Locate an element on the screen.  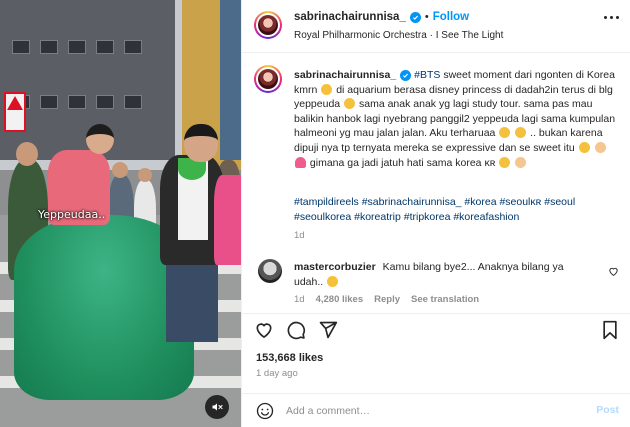
video-caption-overlay: Yeppeudaa.. is located at coordinates (72, 214).